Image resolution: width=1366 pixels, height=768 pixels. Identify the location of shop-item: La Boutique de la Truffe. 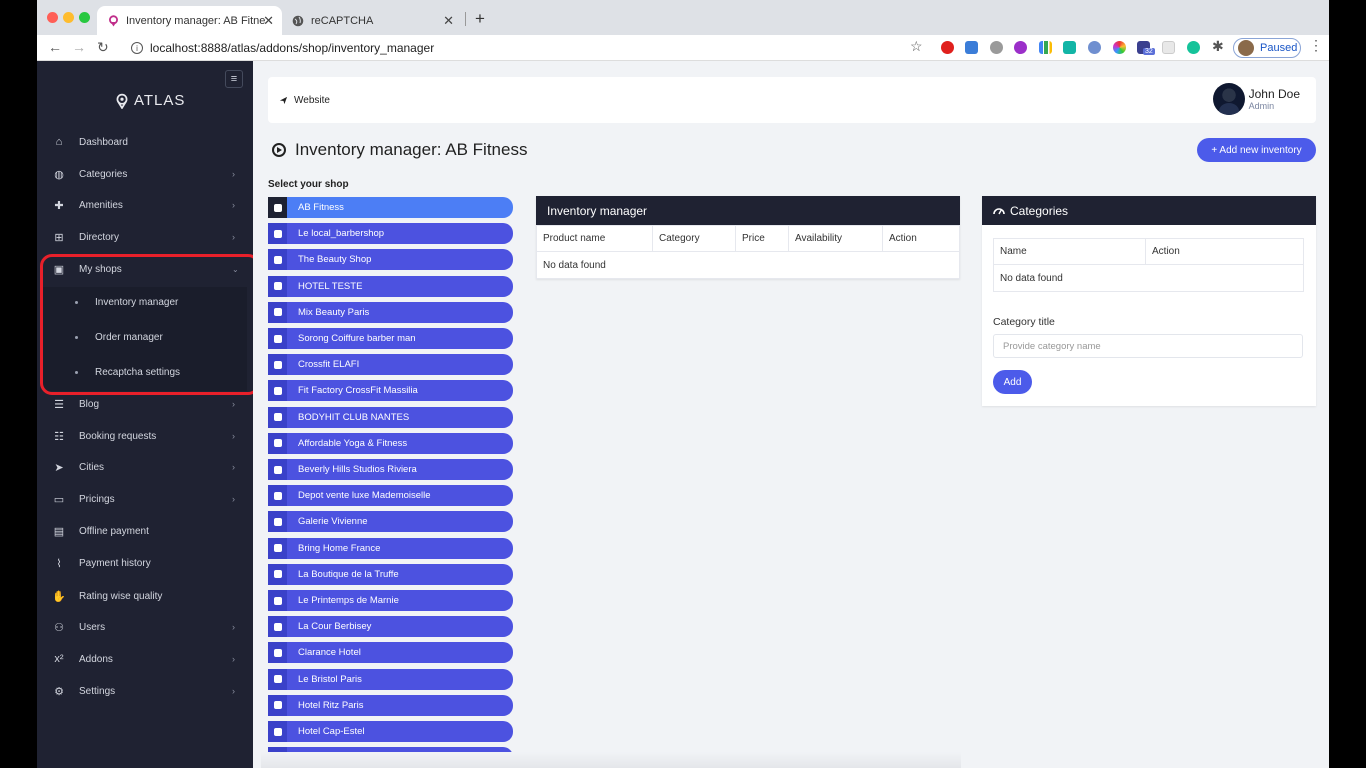
(390, 574).